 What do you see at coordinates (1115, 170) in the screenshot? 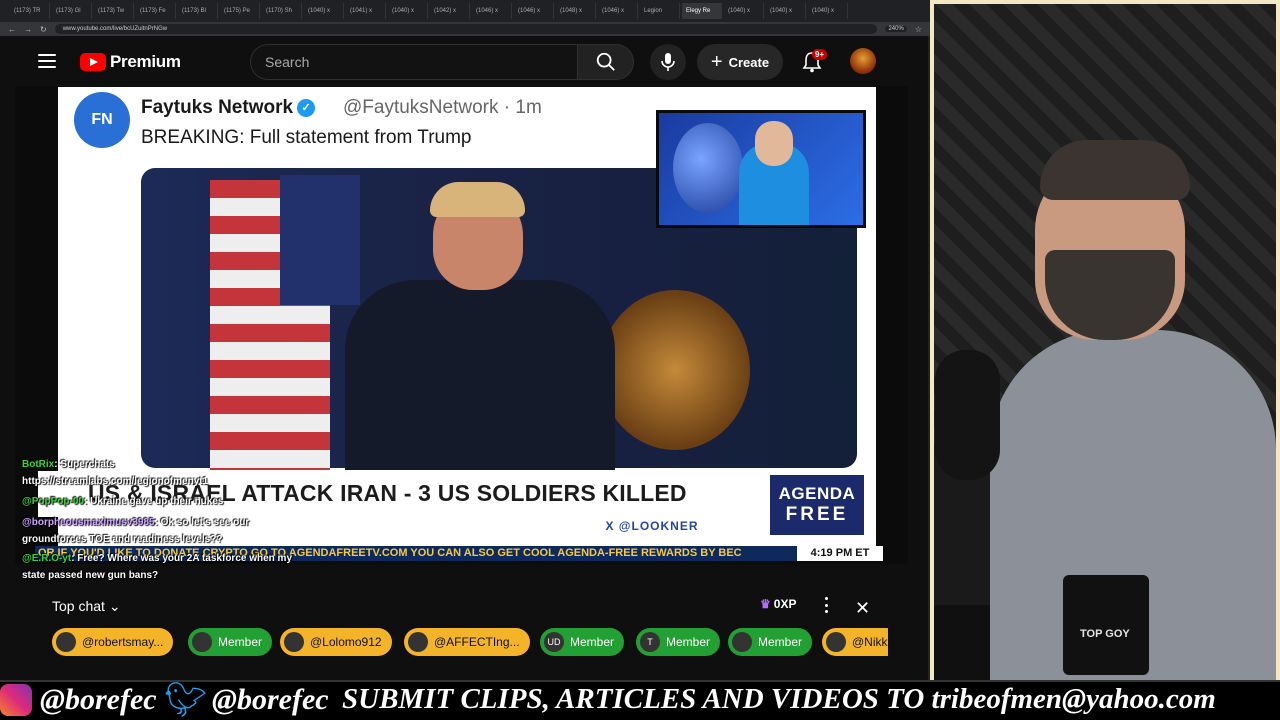
I see `streamer-hair` at bounding box center [1115, 170].